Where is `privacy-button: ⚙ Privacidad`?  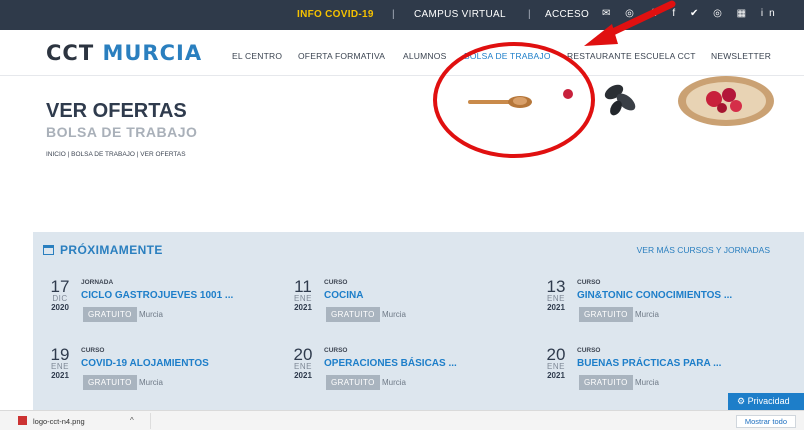
privacy-button: ⚙ Privacidad is located at coordinates (766, 401).